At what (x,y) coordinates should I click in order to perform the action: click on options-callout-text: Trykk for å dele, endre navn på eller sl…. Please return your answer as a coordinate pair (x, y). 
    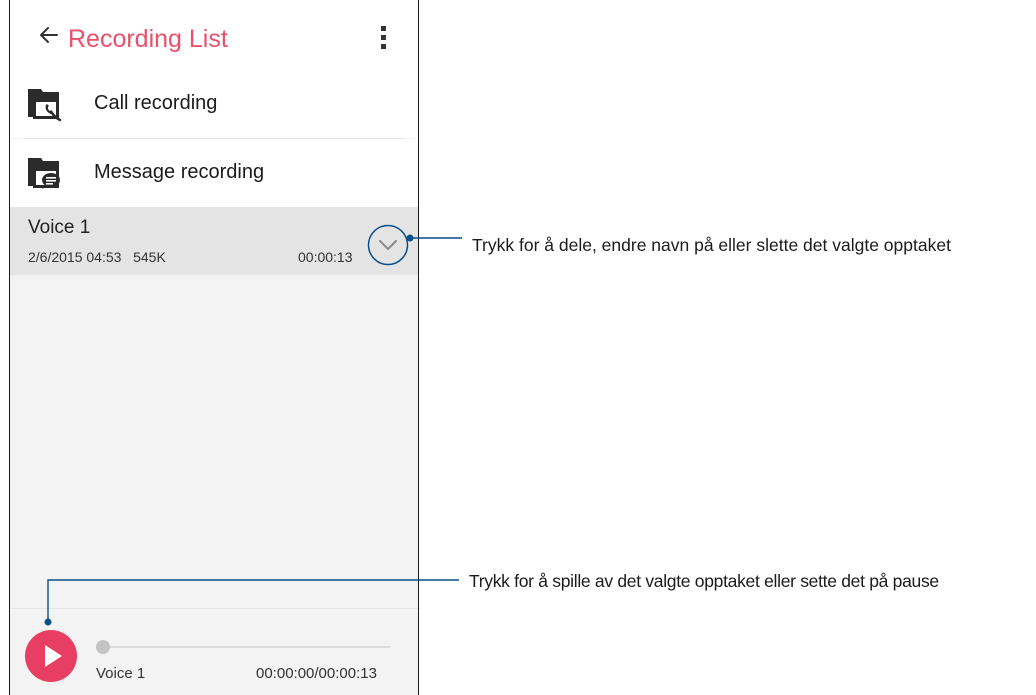
    Looking at the image, I should click on (711, 245).